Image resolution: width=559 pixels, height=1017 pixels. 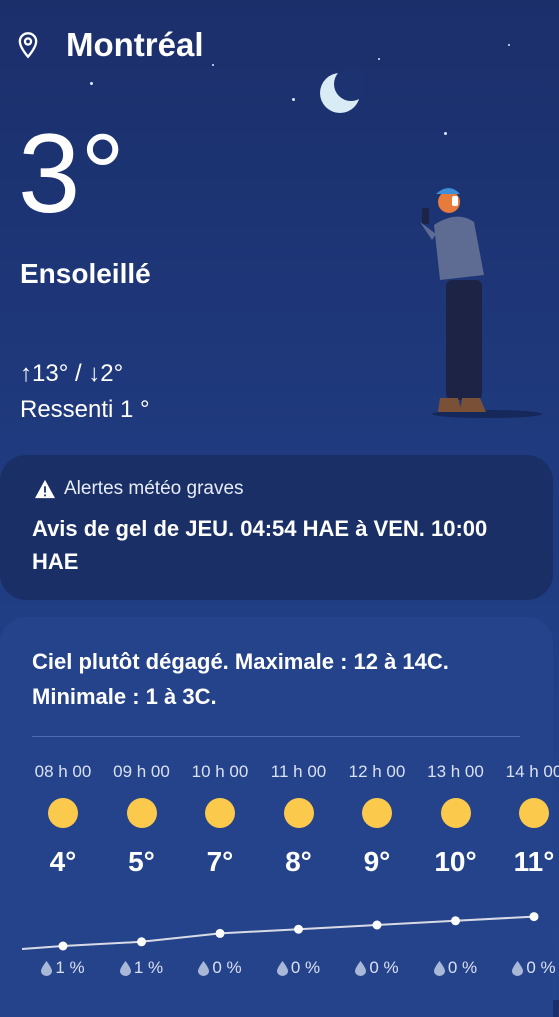 What do you see at coordinates (298, 771) in the screenshot?
I see `hour-time: 11 h 00` at bounding box center [298, 771].